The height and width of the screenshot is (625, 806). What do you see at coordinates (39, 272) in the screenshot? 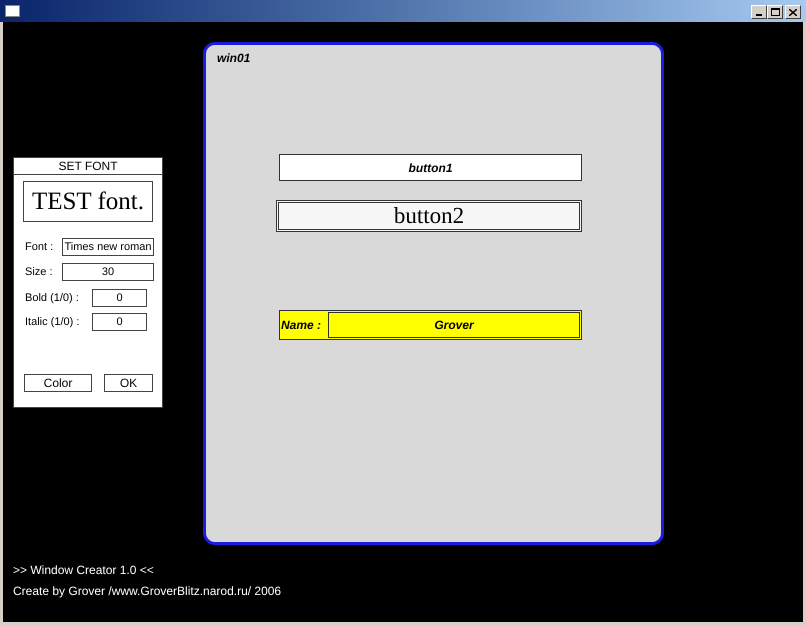
I see `field-label: Size :` at bounding box center [39, 272].